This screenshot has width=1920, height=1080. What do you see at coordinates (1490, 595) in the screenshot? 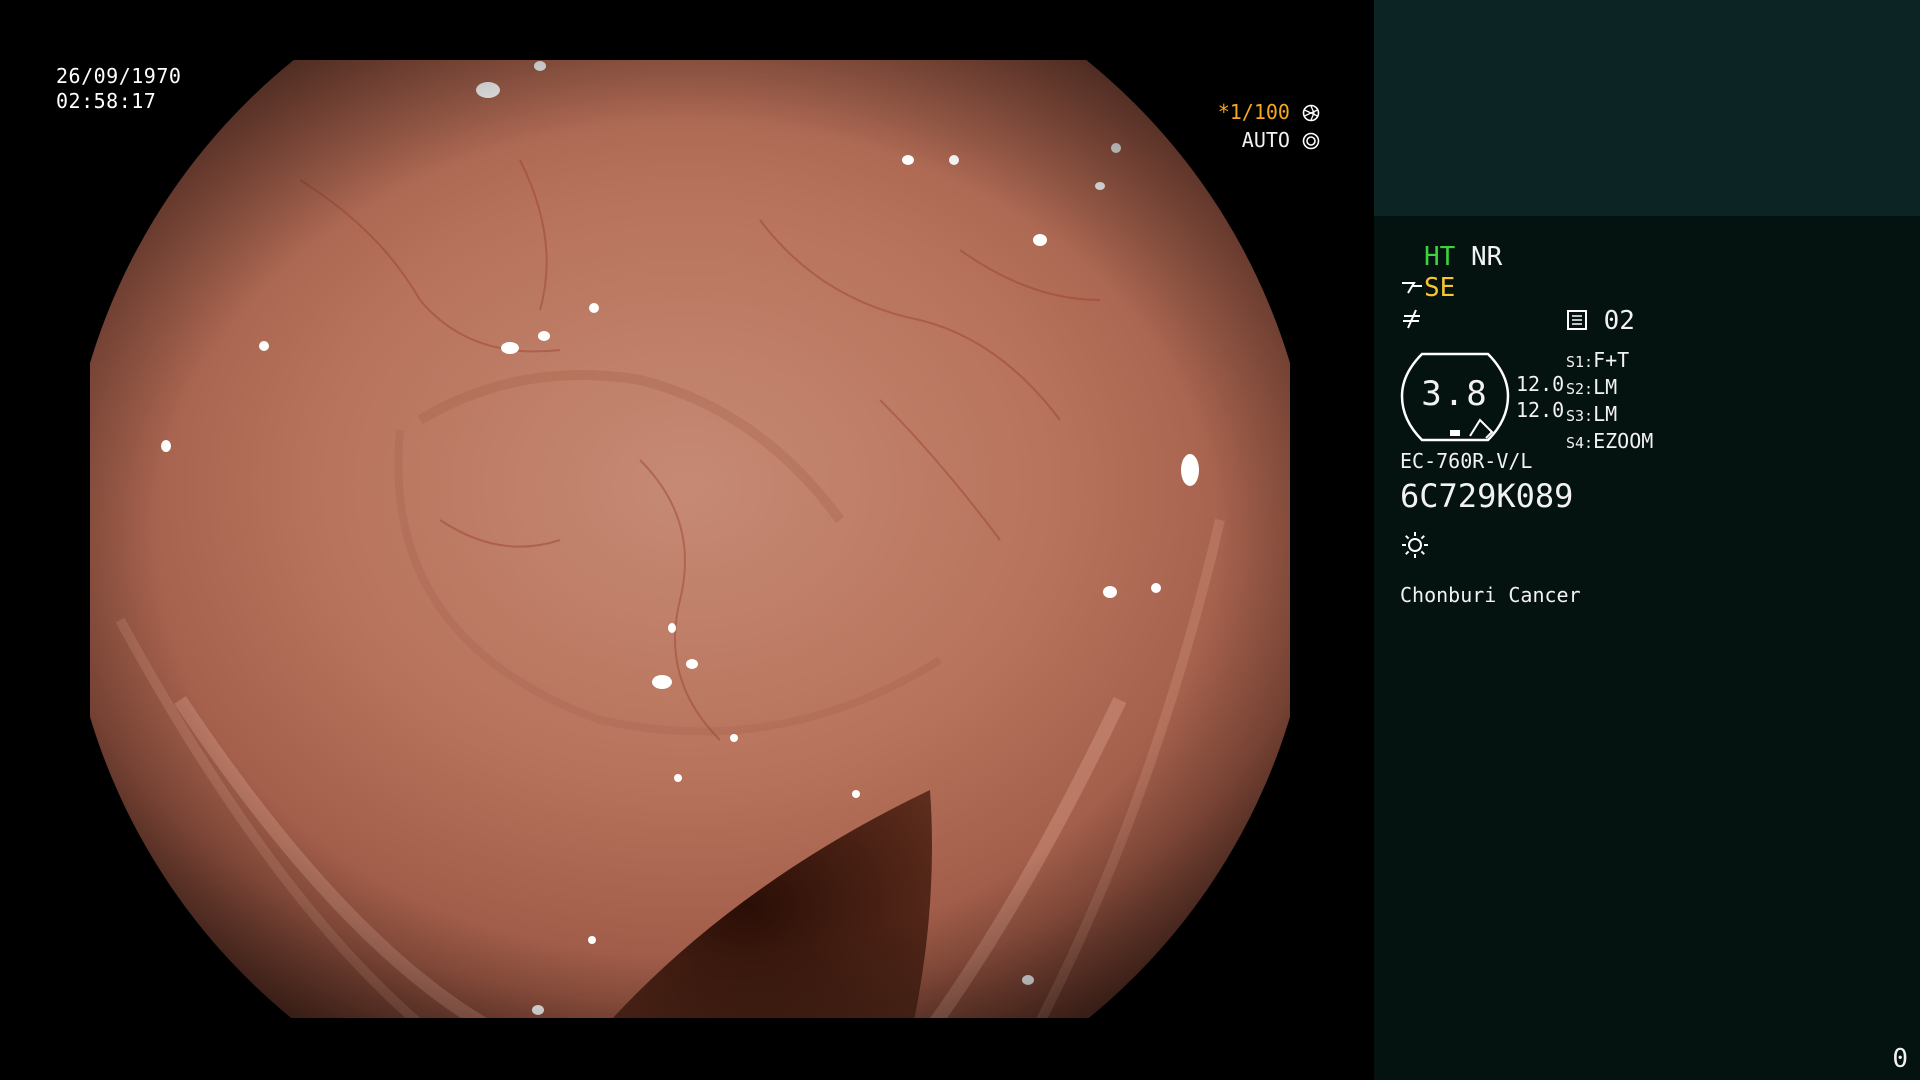
I see `hospital-name: Chonburi Cancer` at bounding box center [1490, 595].